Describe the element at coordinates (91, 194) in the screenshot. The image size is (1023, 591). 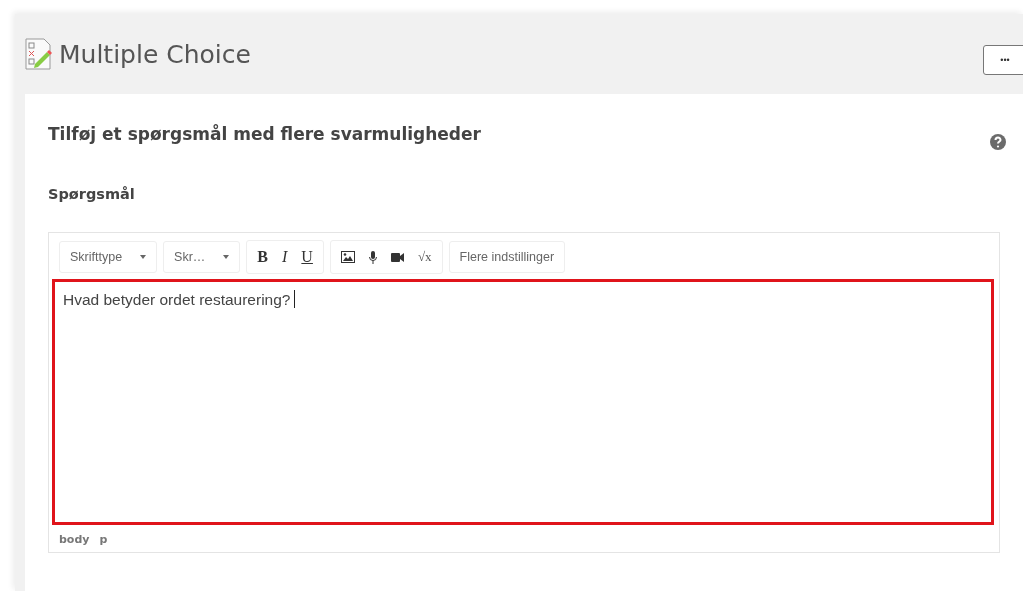
I see `question-label: Spørgsmål` at that location.